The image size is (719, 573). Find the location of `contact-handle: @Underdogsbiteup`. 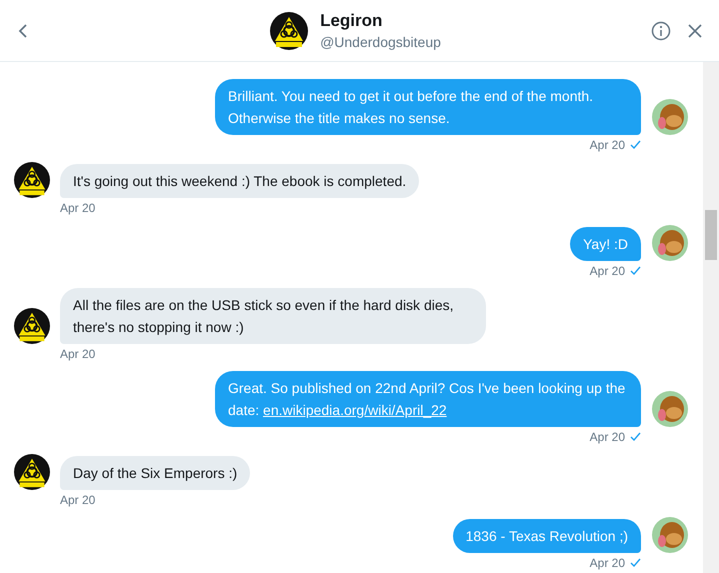

contact-handle: @Underdogsbiteup is located at coordinates (380, 42).